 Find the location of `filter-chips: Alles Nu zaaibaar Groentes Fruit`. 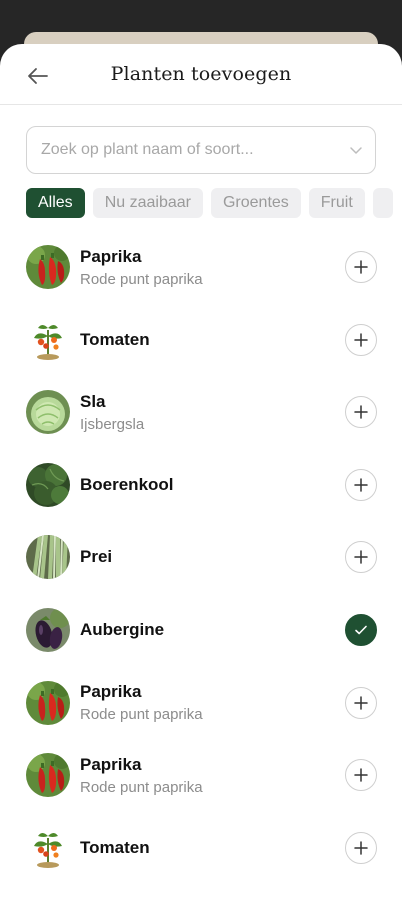

filter-chips: Alles Nu zaaibaar Groentes Fruit is located at coordinates (214, 203).